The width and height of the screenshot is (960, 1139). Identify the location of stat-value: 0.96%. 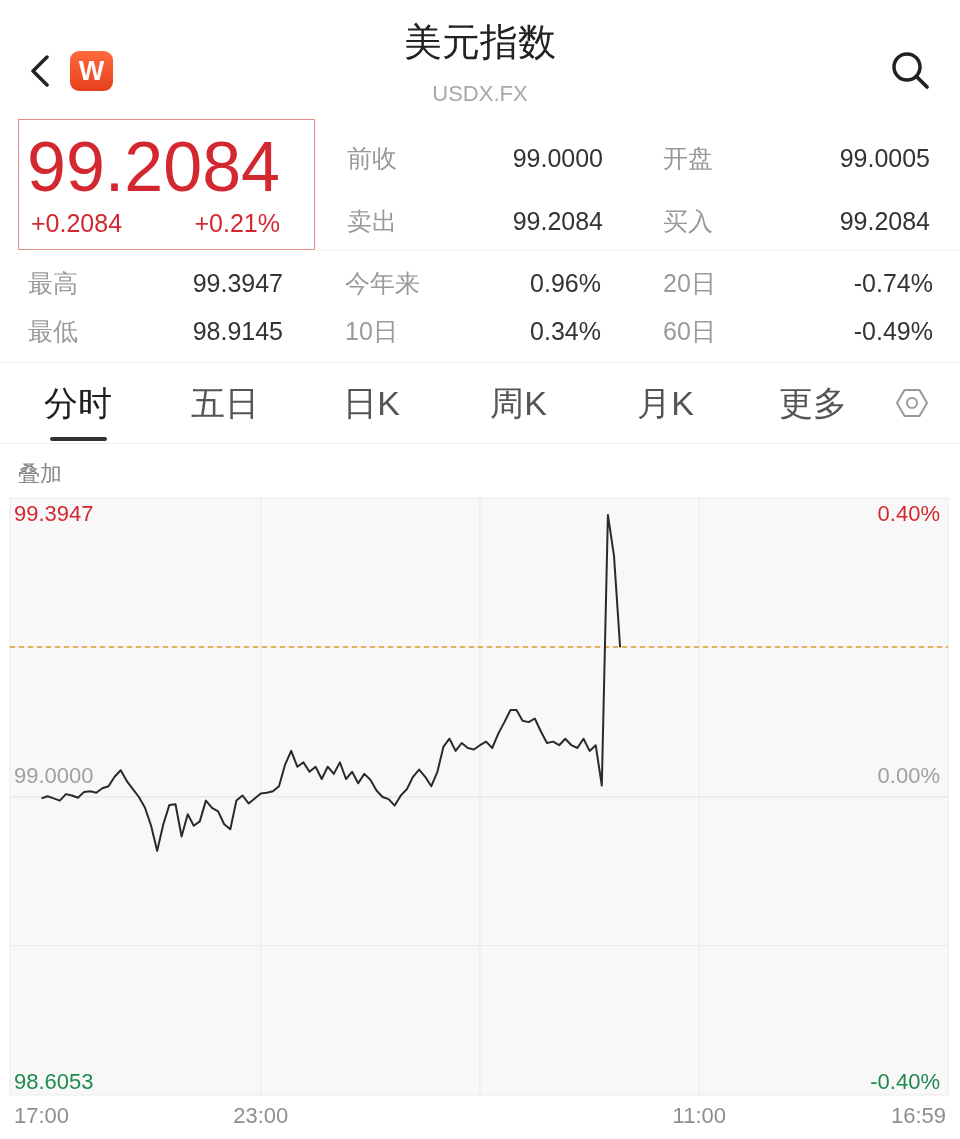
(565, 283).